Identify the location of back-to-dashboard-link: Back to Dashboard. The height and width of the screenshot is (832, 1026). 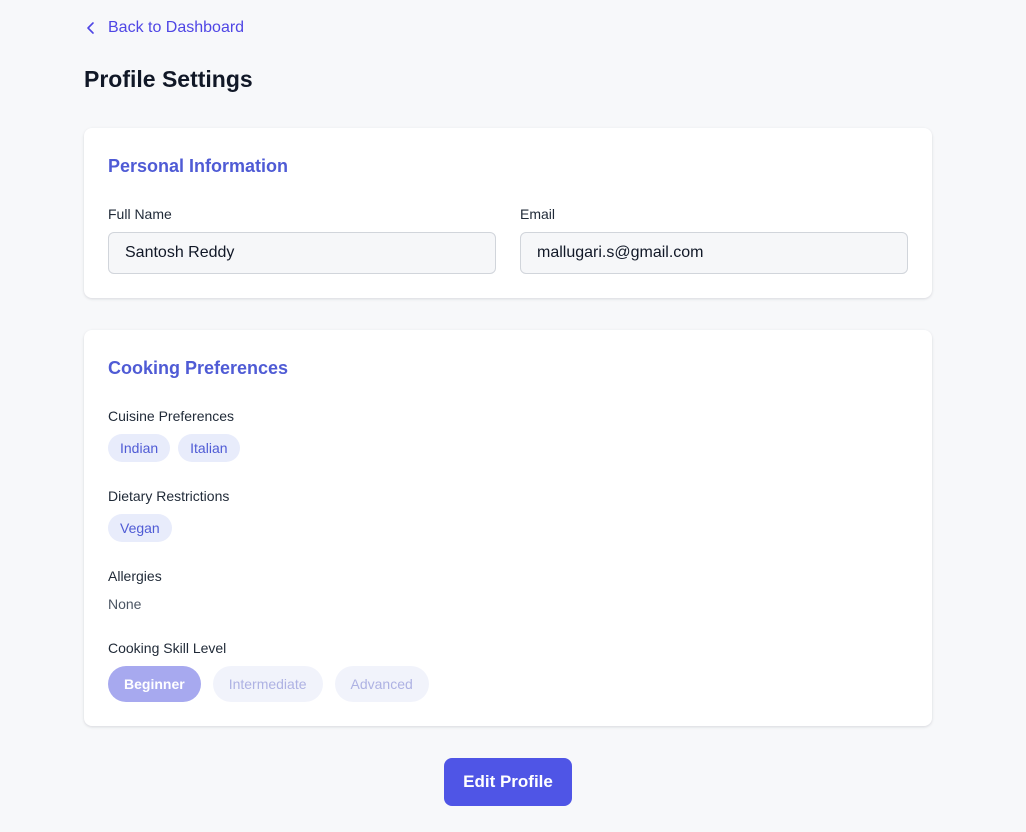
(164, 28).